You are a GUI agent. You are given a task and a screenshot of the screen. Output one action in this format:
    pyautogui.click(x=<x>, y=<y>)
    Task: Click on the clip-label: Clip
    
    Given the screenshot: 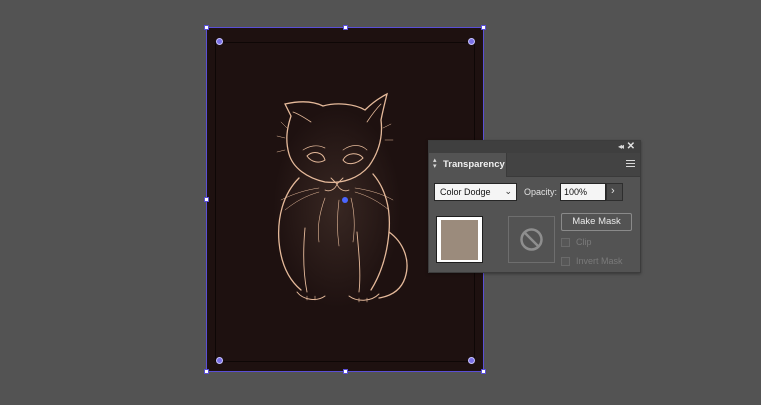 What is the action you would take?
    pyautogui.click(x=584, y=242)
    